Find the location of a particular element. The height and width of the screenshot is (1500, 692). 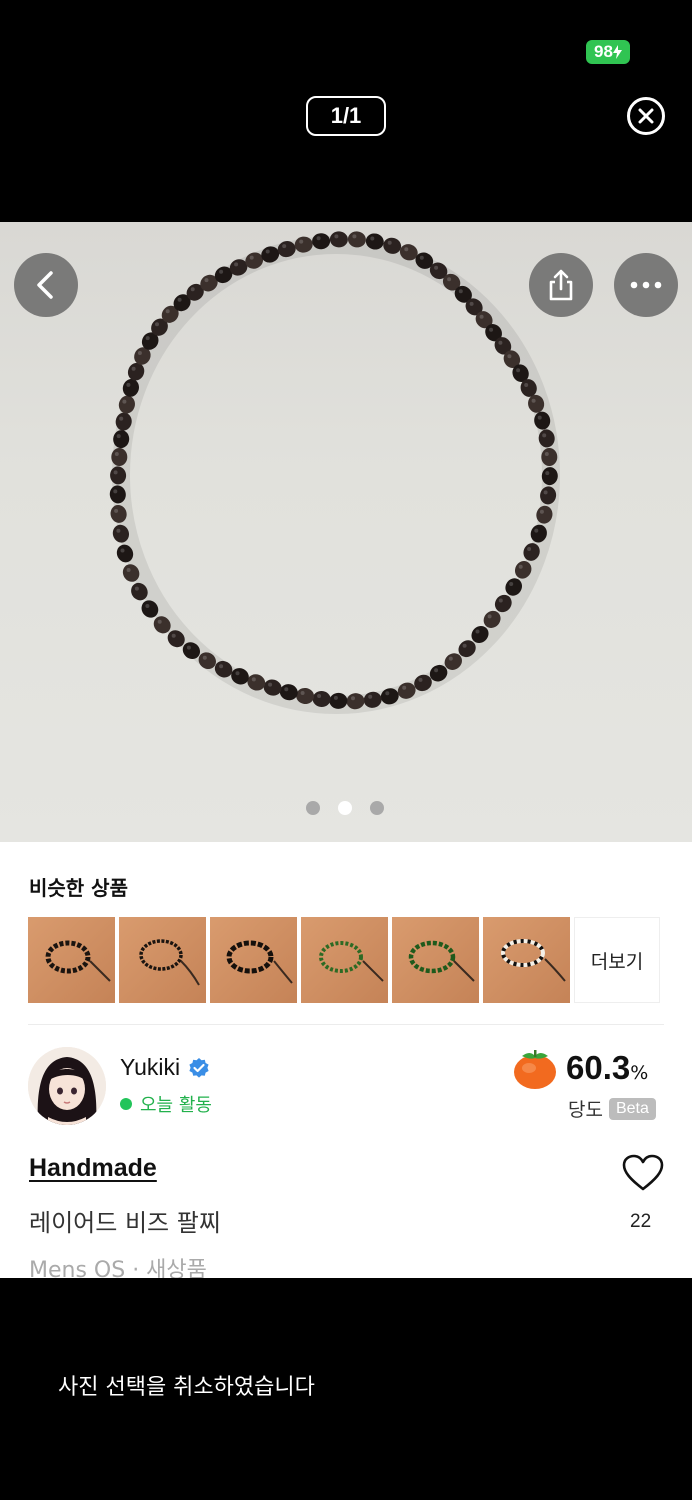

more-options-button is located at coordinates (646, 285).